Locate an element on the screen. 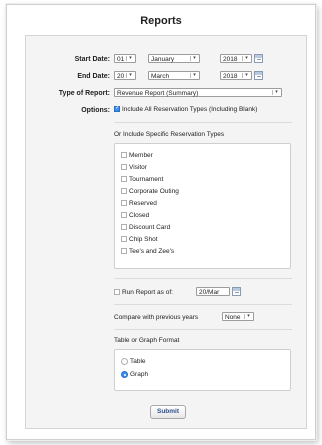 This screenshot has width=322, height=445. reservation-type-chip-shot: Chip Shot is located at coordinates (139, 239).